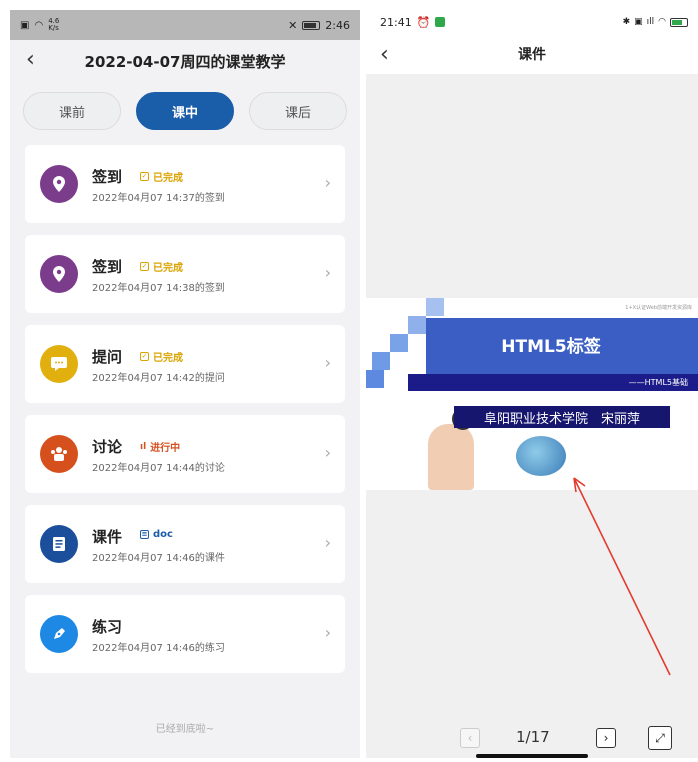 The height and width of the screenshot is (762, 698). I want to click on app-notification-icon, so click(440, 22).